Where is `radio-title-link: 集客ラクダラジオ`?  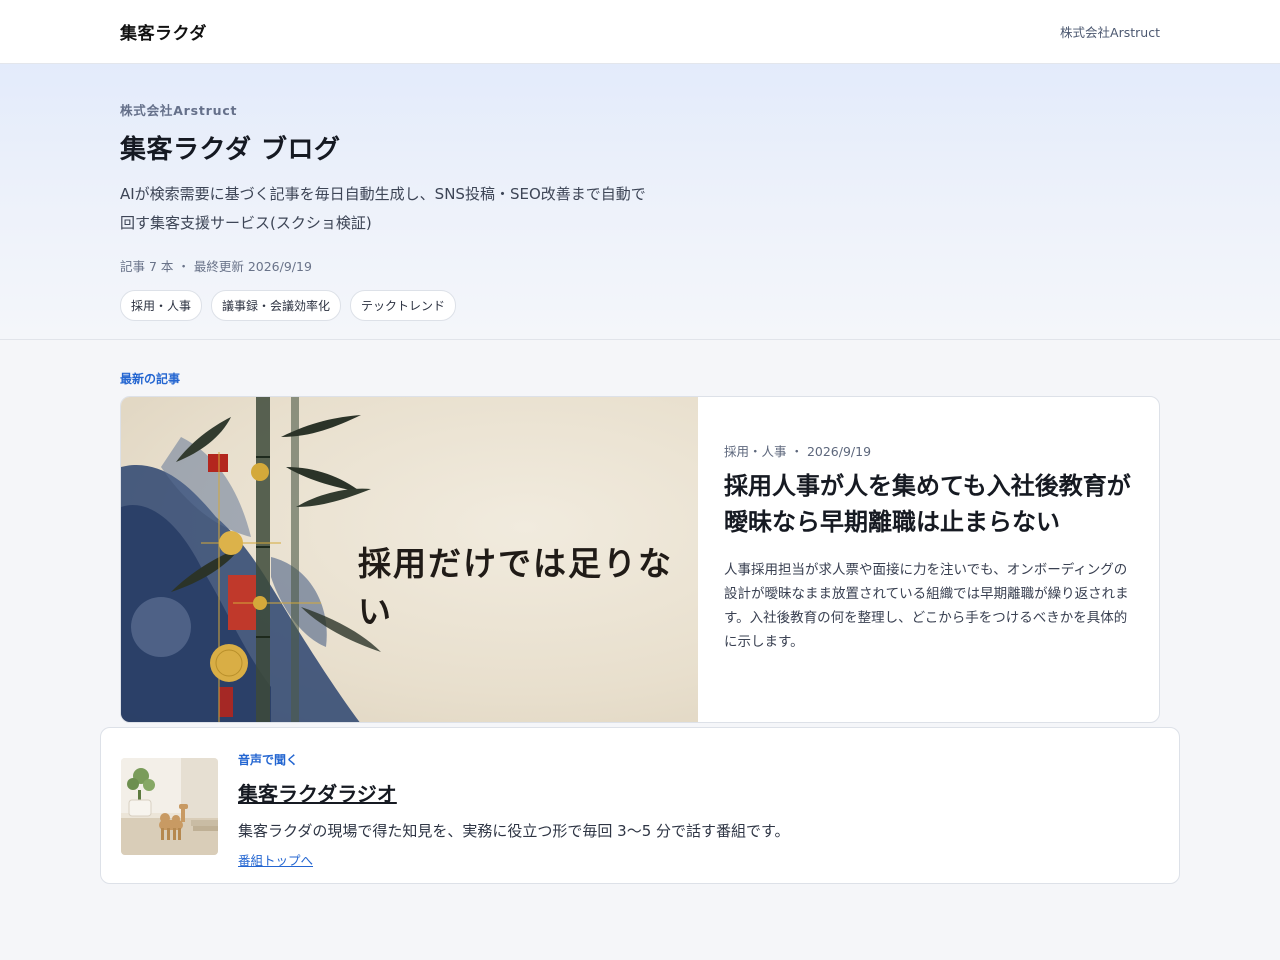 radio-title-link: 集客ラクダラジオ is located at coordinates (514, 792).